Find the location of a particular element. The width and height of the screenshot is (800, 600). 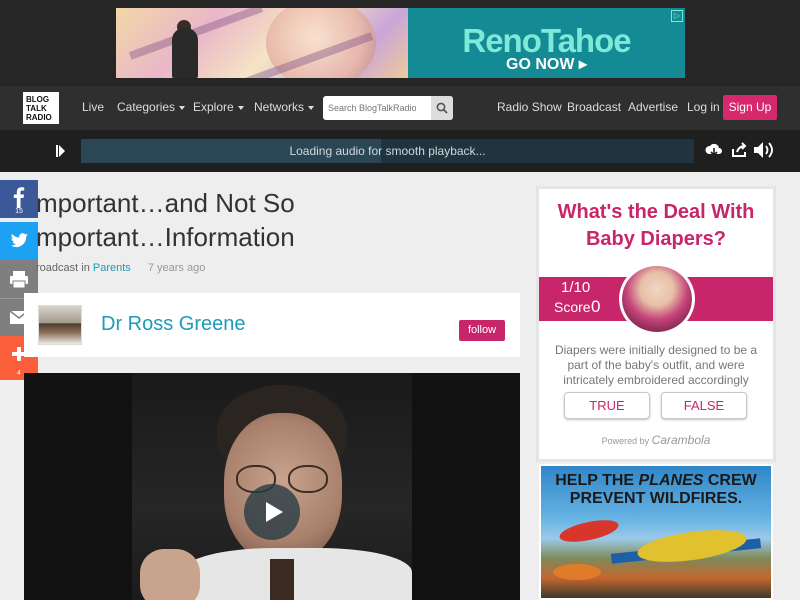

nav-advertise: Advertise is located at coordinates (653, 108).